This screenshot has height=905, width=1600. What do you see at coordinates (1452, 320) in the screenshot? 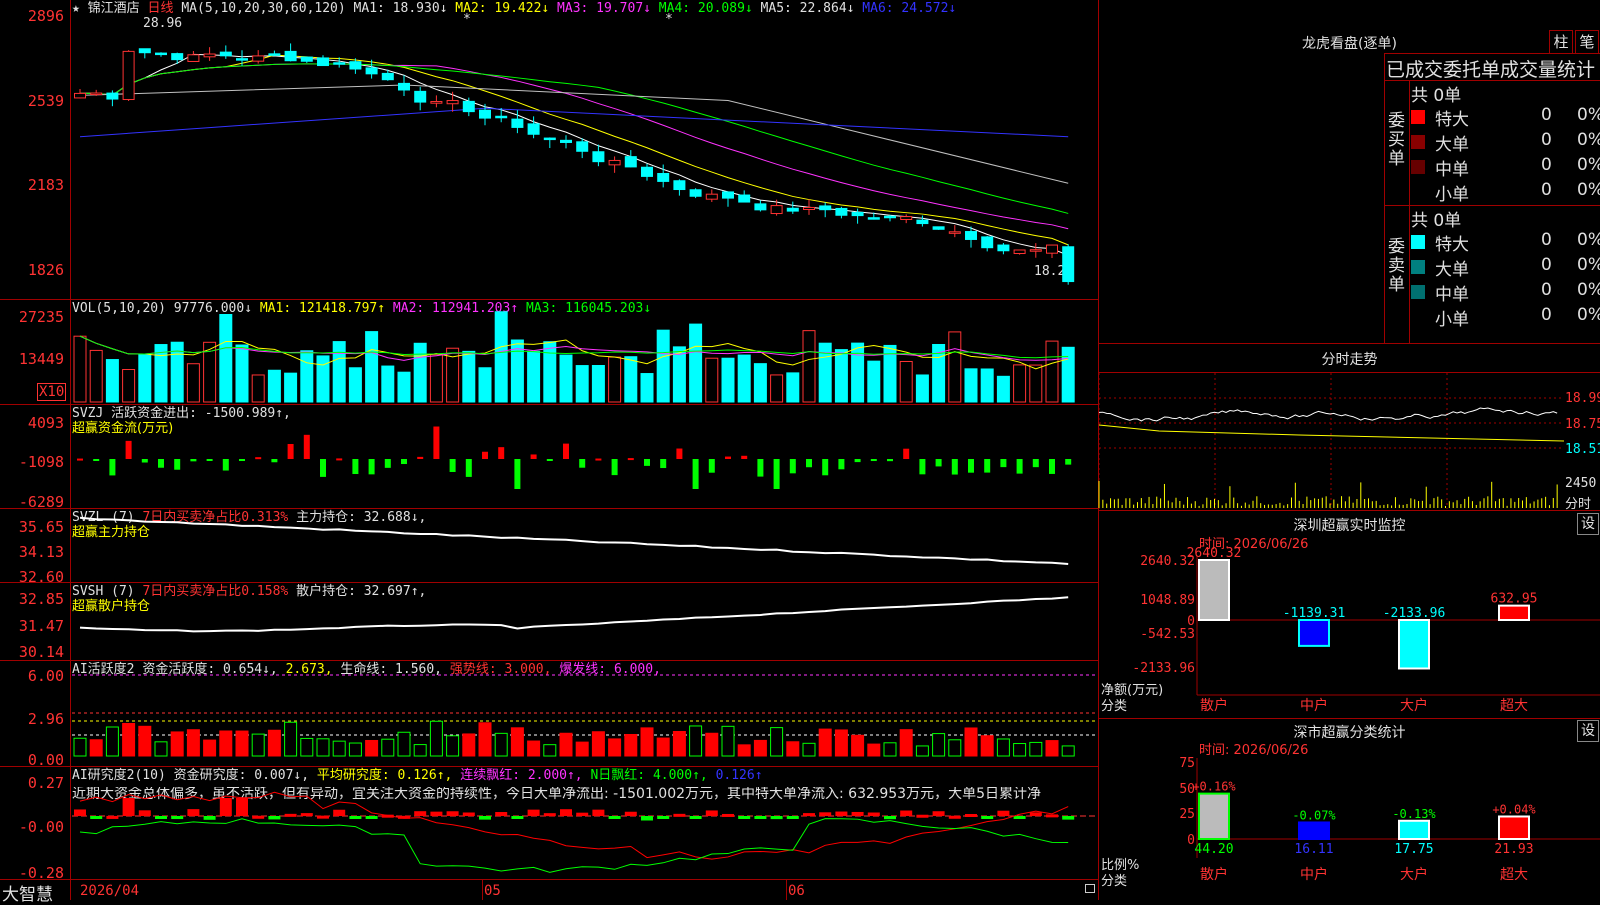
I see `sell-row-name: 小单` at bounding box center [1452, 320].